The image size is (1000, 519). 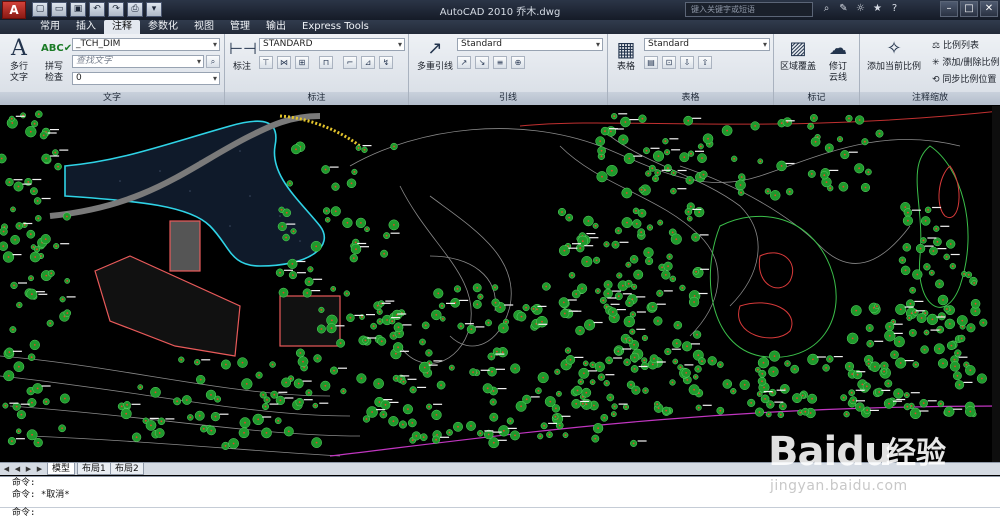 What do you see at coordinates (482, 62) in the screenshot?
I see `remove-leader-icon: ↘` at bounding box center [482, 62].